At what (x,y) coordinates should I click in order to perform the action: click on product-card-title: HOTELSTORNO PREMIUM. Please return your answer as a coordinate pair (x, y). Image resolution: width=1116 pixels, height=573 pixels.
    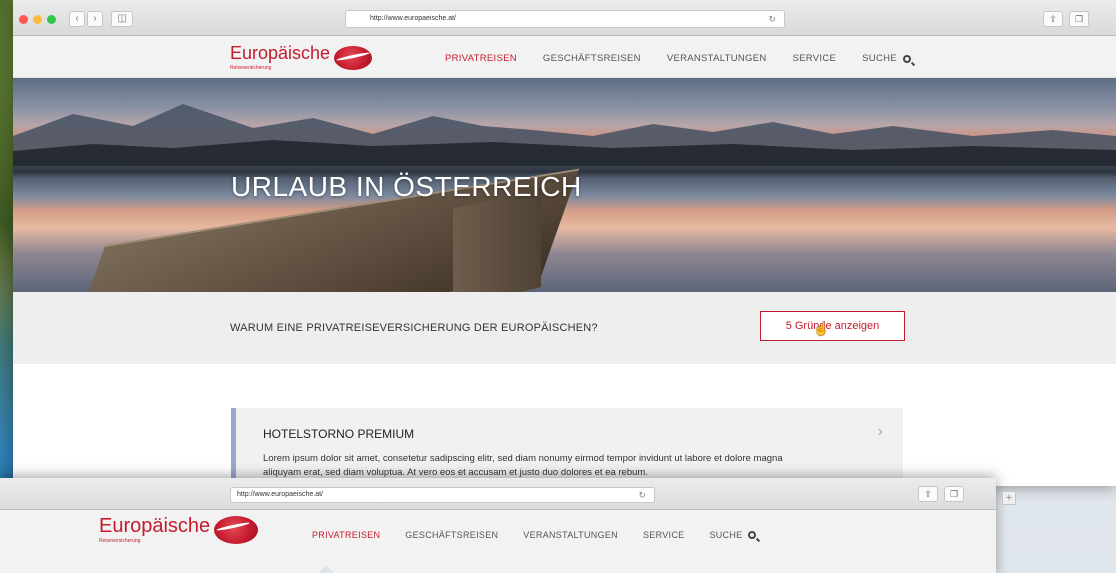
    Looking at the image, I should click on (339, 434).